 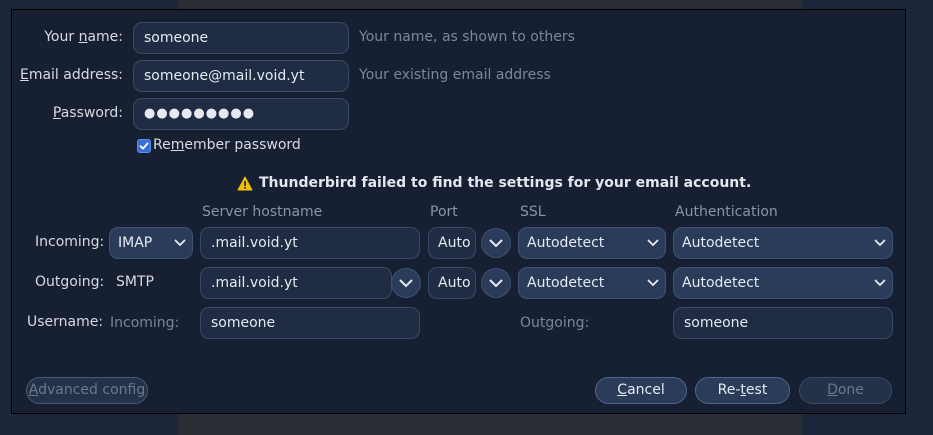 I want to click on warning-icon, so click(x=245, y=183).